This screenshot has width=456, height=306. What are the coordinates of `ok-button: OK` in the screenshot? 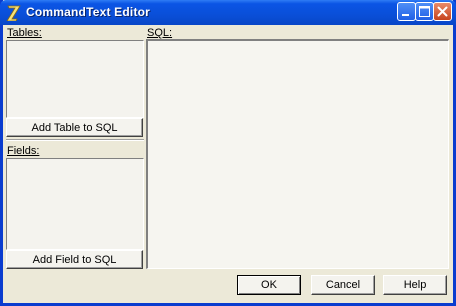 It's located at (269, 285).